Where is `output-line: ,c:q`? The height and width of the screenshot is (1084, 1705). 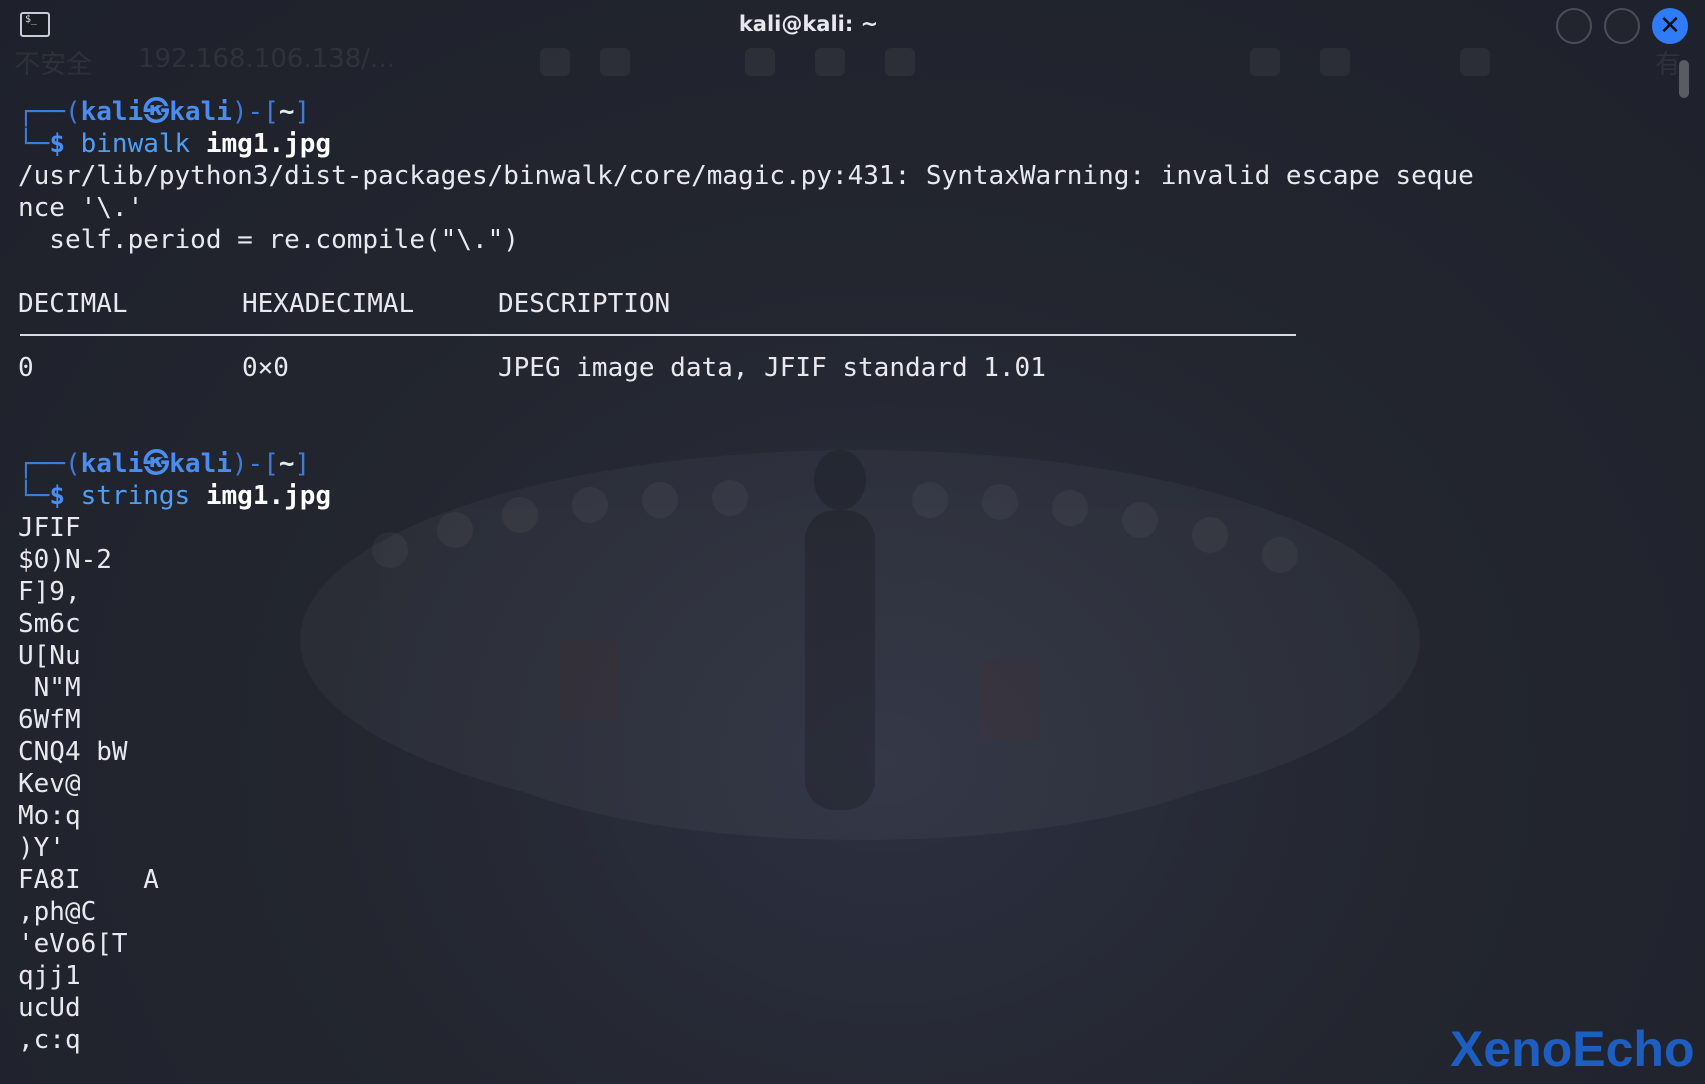 output-line: ,c:q is located at coordinates (49, 1040).